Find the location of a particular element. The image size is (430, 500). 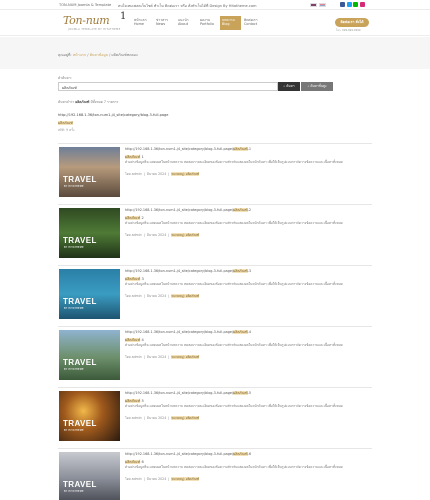

result-title: ผลิตภัณฑ์ 6 is located at coordinates (134, 462).